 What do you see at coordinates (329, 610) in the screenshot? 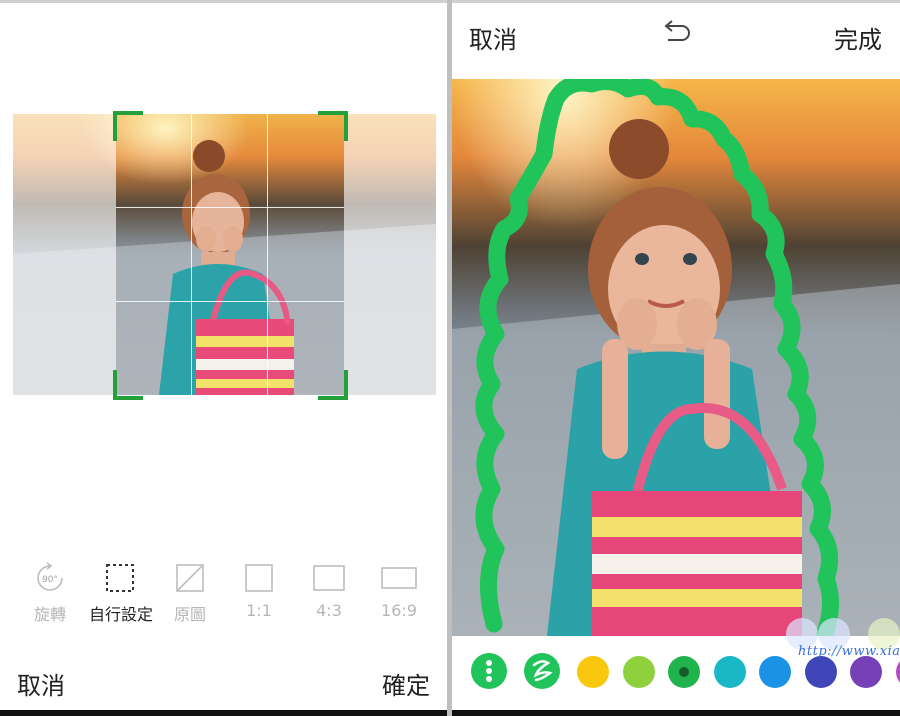
I see `tool-label: 4:3` at bounding box center [329, 610].